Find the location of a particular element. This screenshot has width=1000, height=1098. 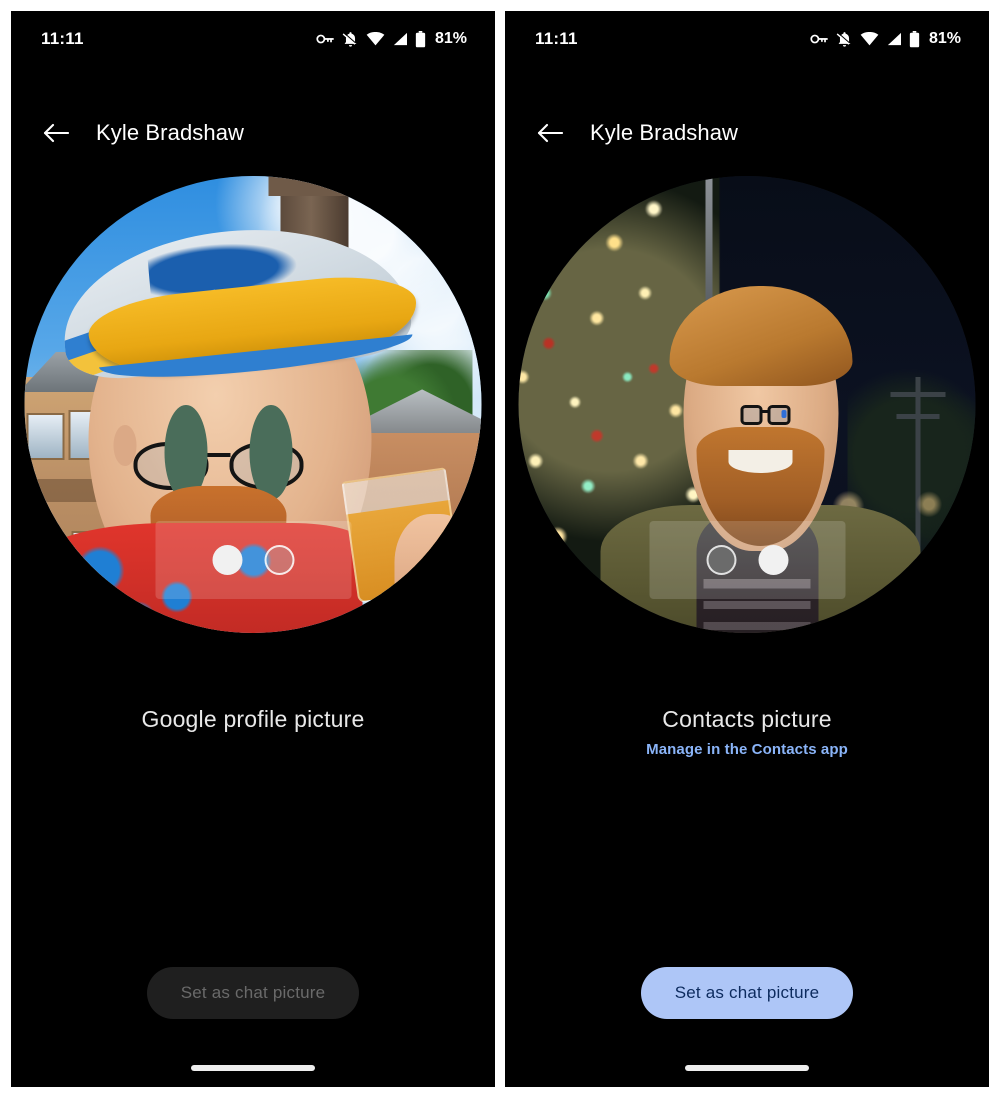

picture-source-label: Google profile picture is located at coordinates (253, 719).